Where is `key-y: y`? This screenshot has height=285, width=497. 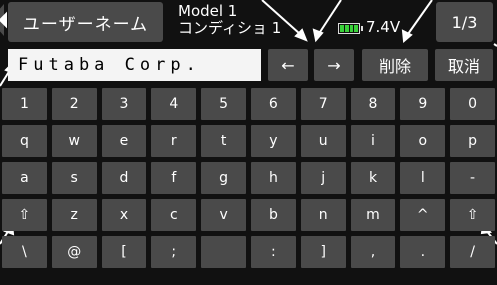
key-y: y is located at coordinates (273, 141).